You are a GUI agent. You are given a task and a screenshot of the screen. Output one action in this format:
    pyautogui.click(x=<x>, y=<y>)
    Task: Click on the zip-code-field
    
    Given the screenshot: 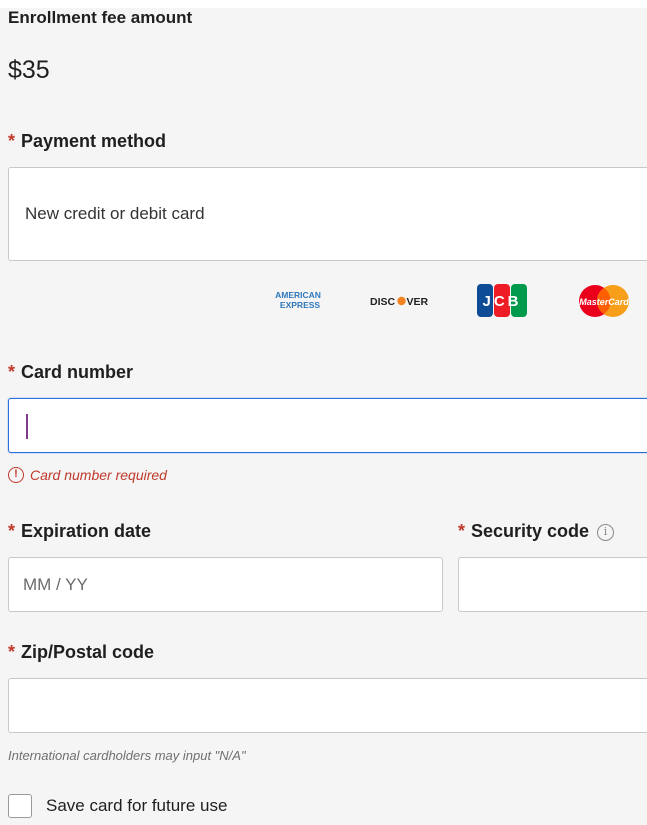 What is the action you would take?
    pyautogui.click(x=327, y=705)
    